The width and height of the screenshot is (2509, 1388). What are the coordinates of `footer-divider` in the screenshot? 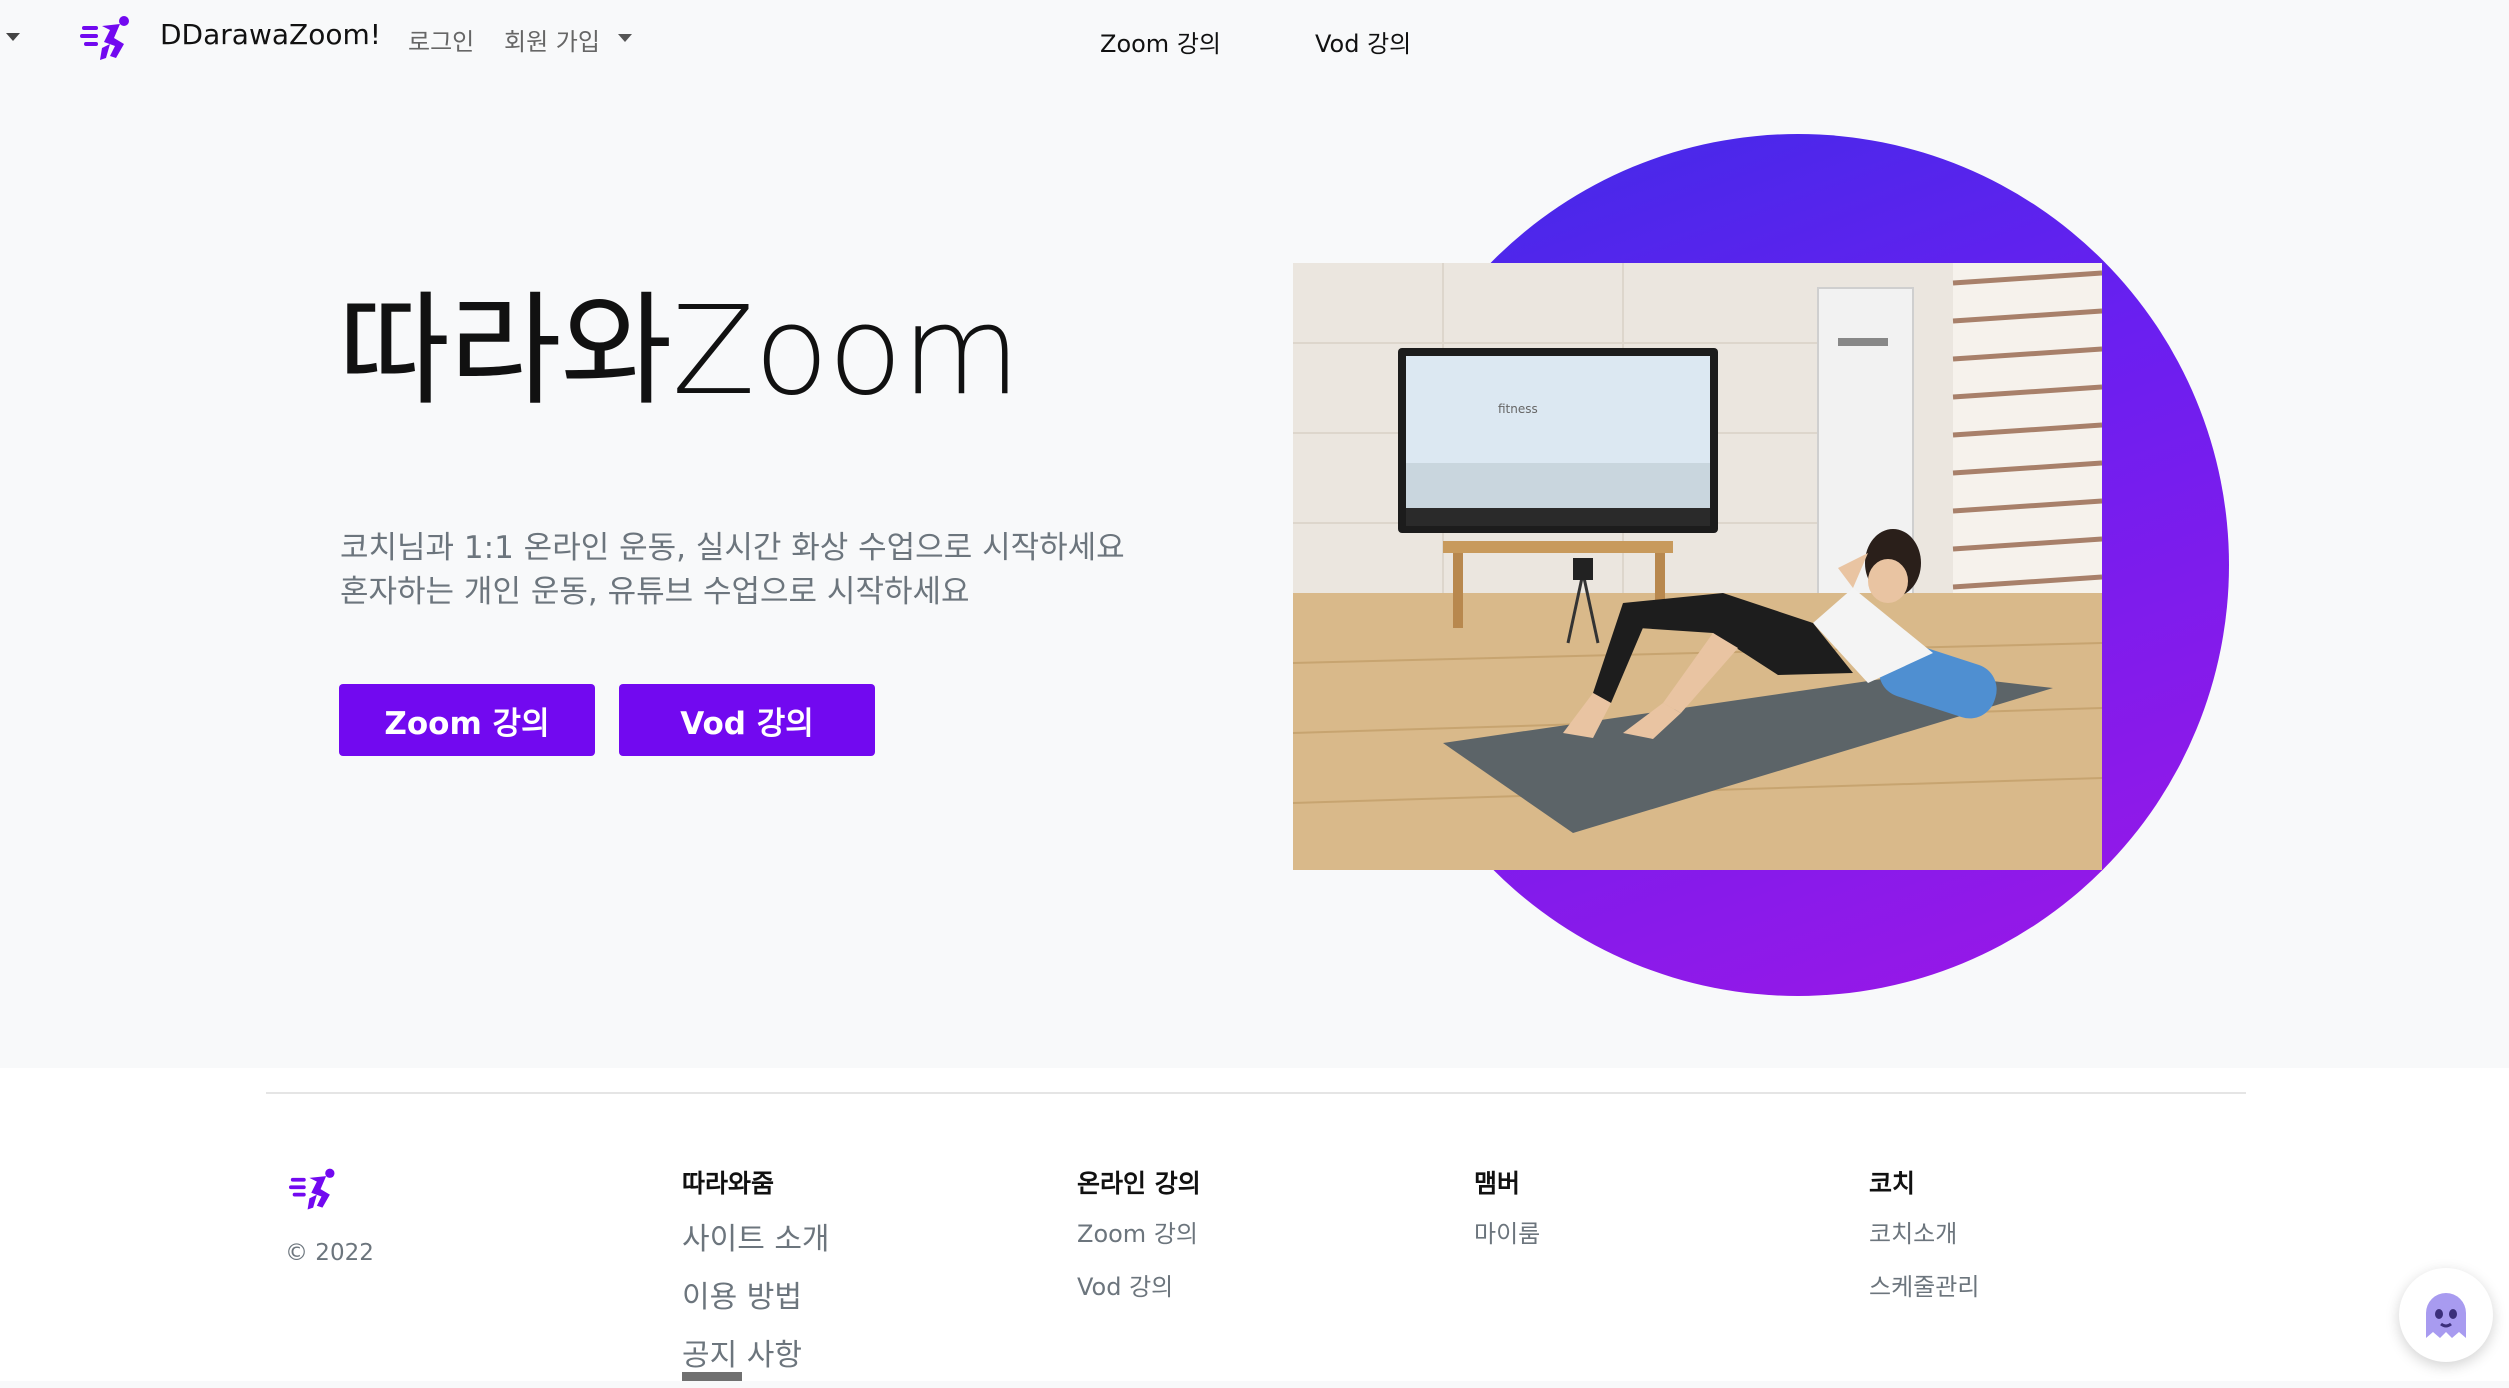 It's located at (1256, 1093).